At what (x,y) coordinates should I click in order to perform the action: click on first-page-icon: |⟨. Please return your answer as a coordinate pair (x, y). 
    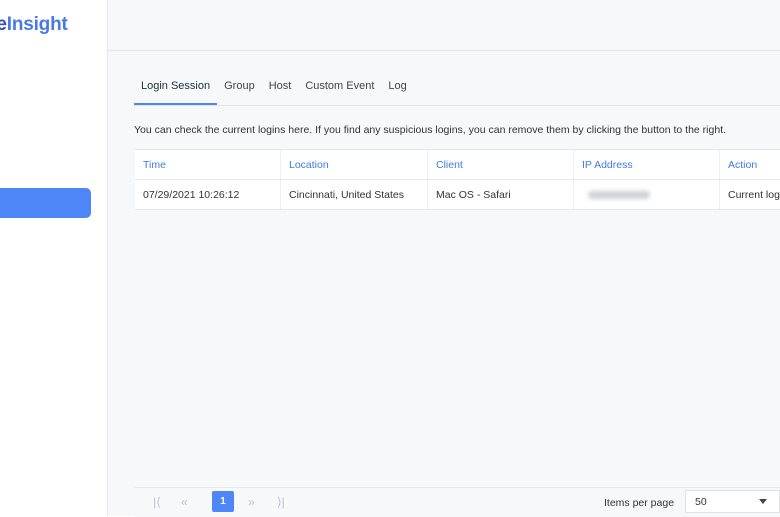
    Looking at the image, I should click on (157, 502).